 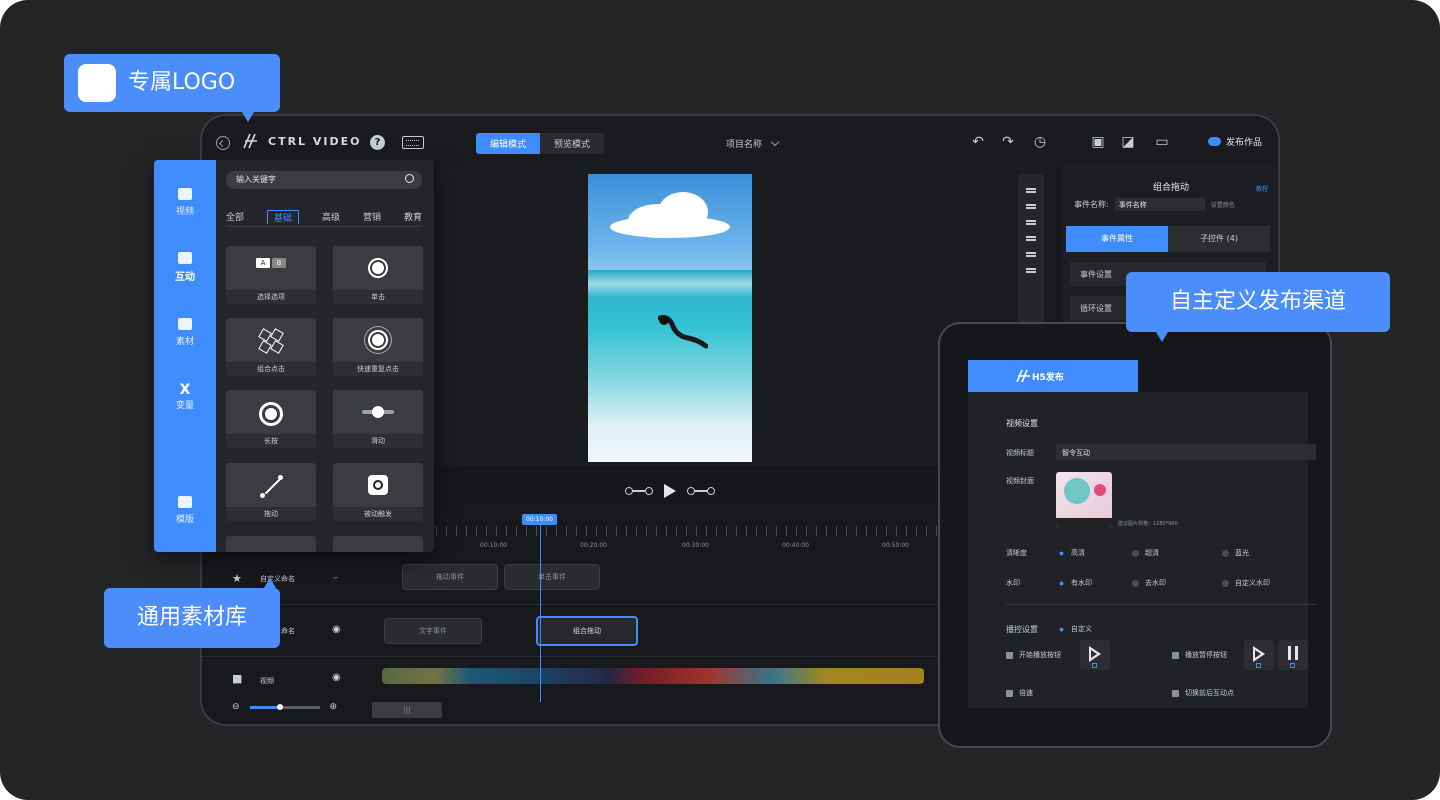 I want to click on align-top-icon, so click(x=1031, y=189).